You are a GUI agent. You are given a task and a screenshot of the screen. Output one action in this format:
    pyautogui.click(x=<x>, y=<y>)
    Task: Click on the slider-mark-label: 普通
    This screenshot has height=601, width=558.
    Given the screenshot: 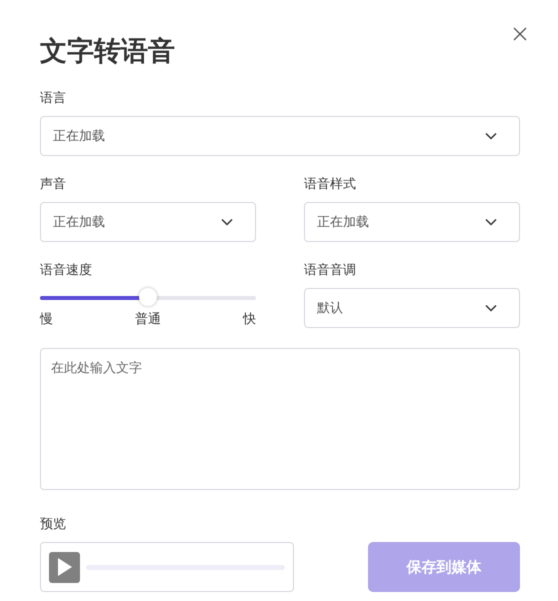 What is the action you would take?
    pyautogui.click(x=148, y=319)
    